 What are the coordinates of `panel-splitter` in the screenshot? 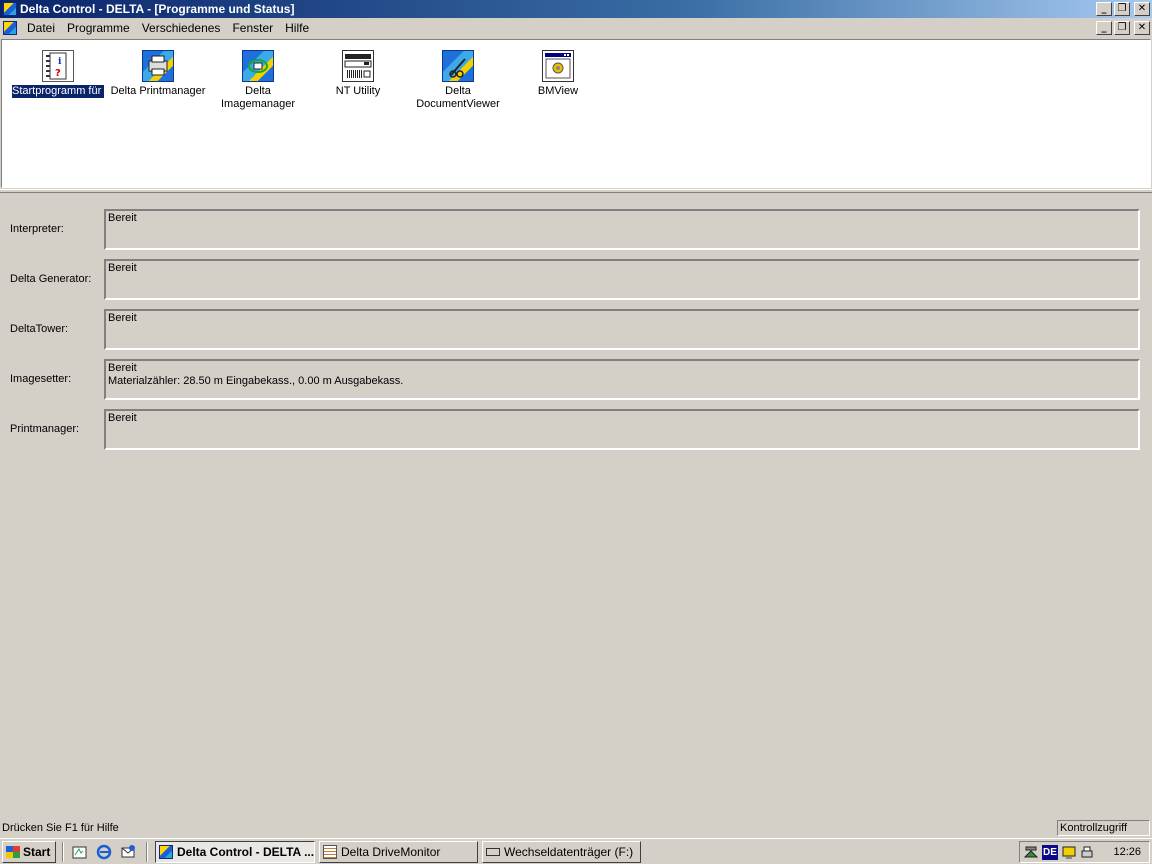 It's located at (576, 191).